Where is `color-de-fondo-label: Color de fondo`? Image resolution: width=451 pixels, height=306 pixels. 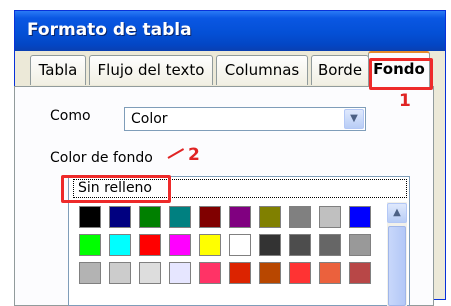 color-de-fondo-label: Color de fondo is located at coordinates (101, 158).